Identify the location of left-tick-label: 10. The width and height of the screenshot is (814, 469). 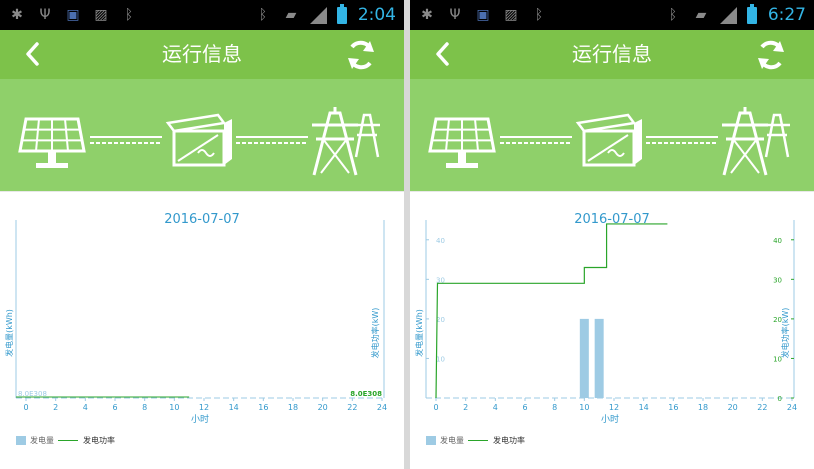
(440, 359).